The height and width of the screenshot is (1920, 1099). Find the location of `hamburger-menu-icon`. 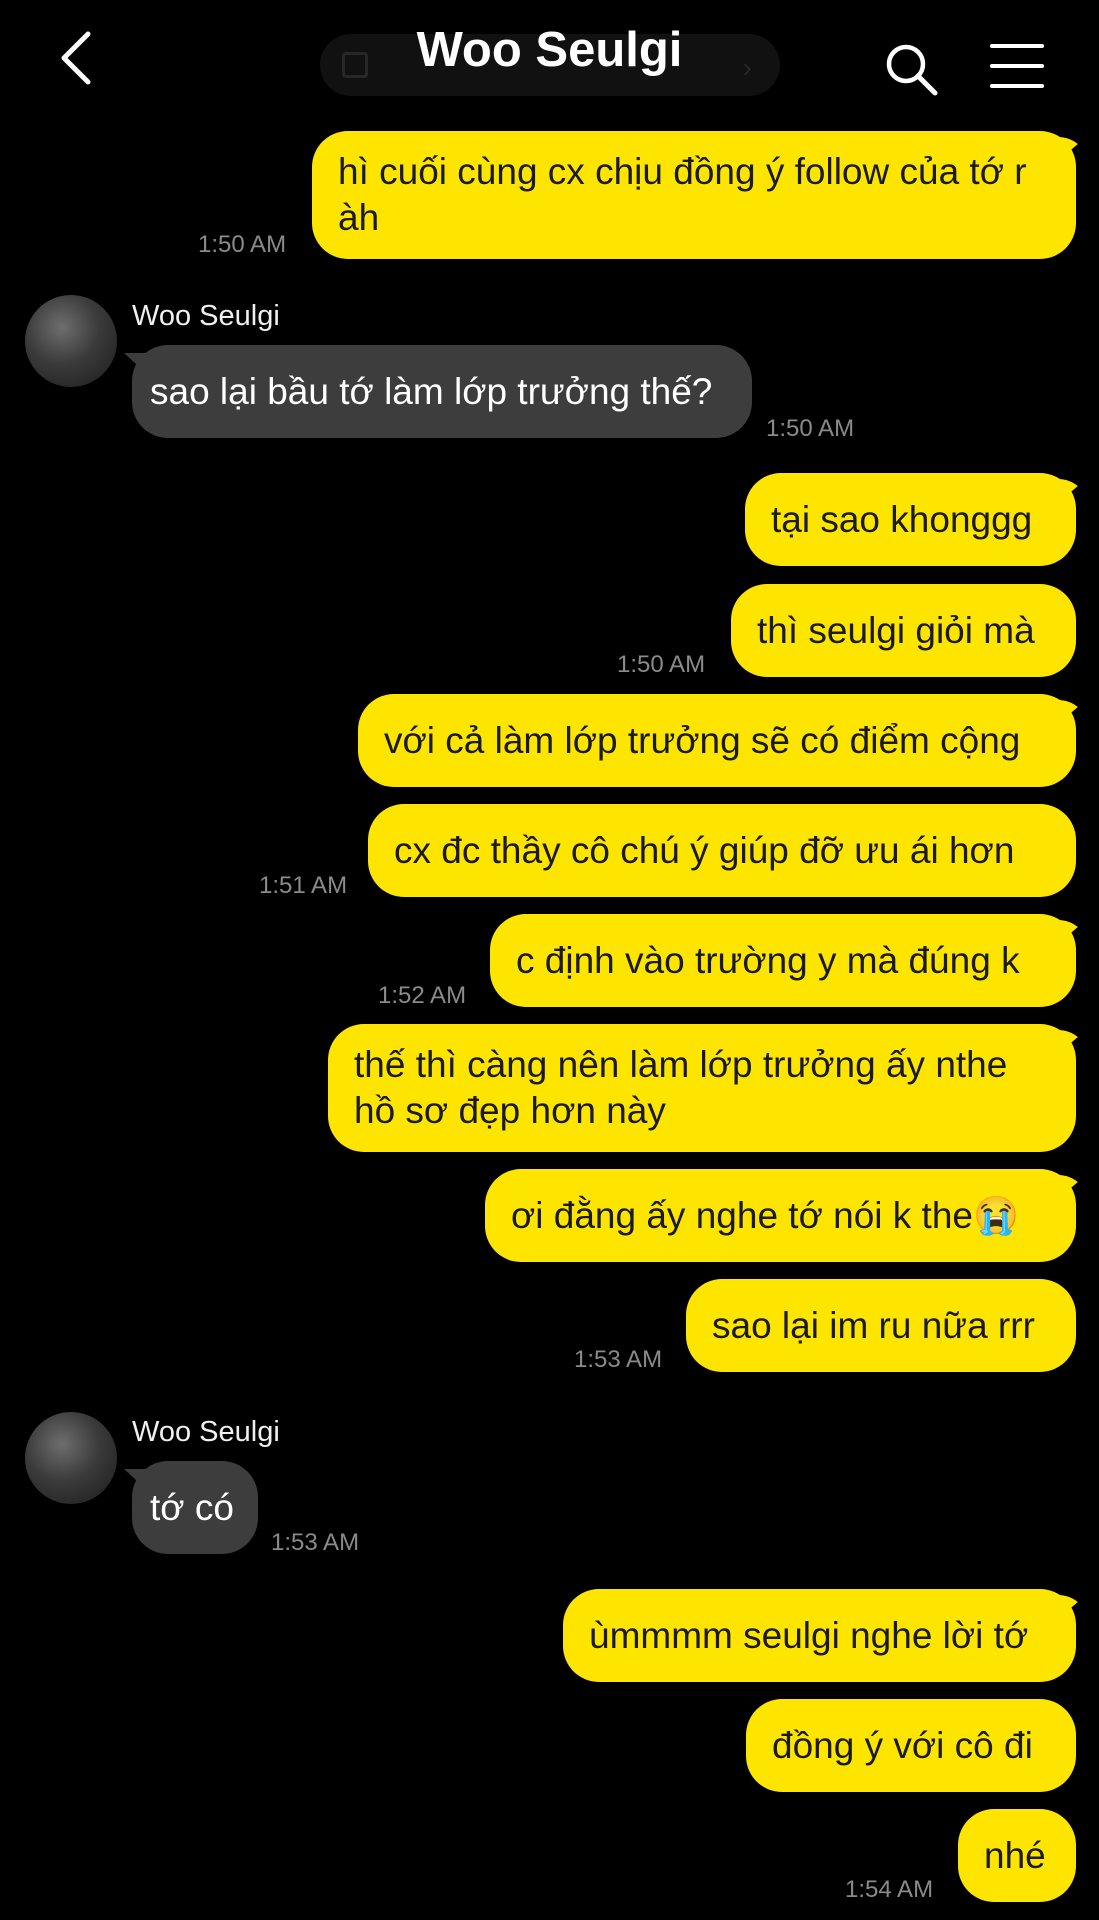

hamburger-menu-icon is located at coordinates (1017, 46).